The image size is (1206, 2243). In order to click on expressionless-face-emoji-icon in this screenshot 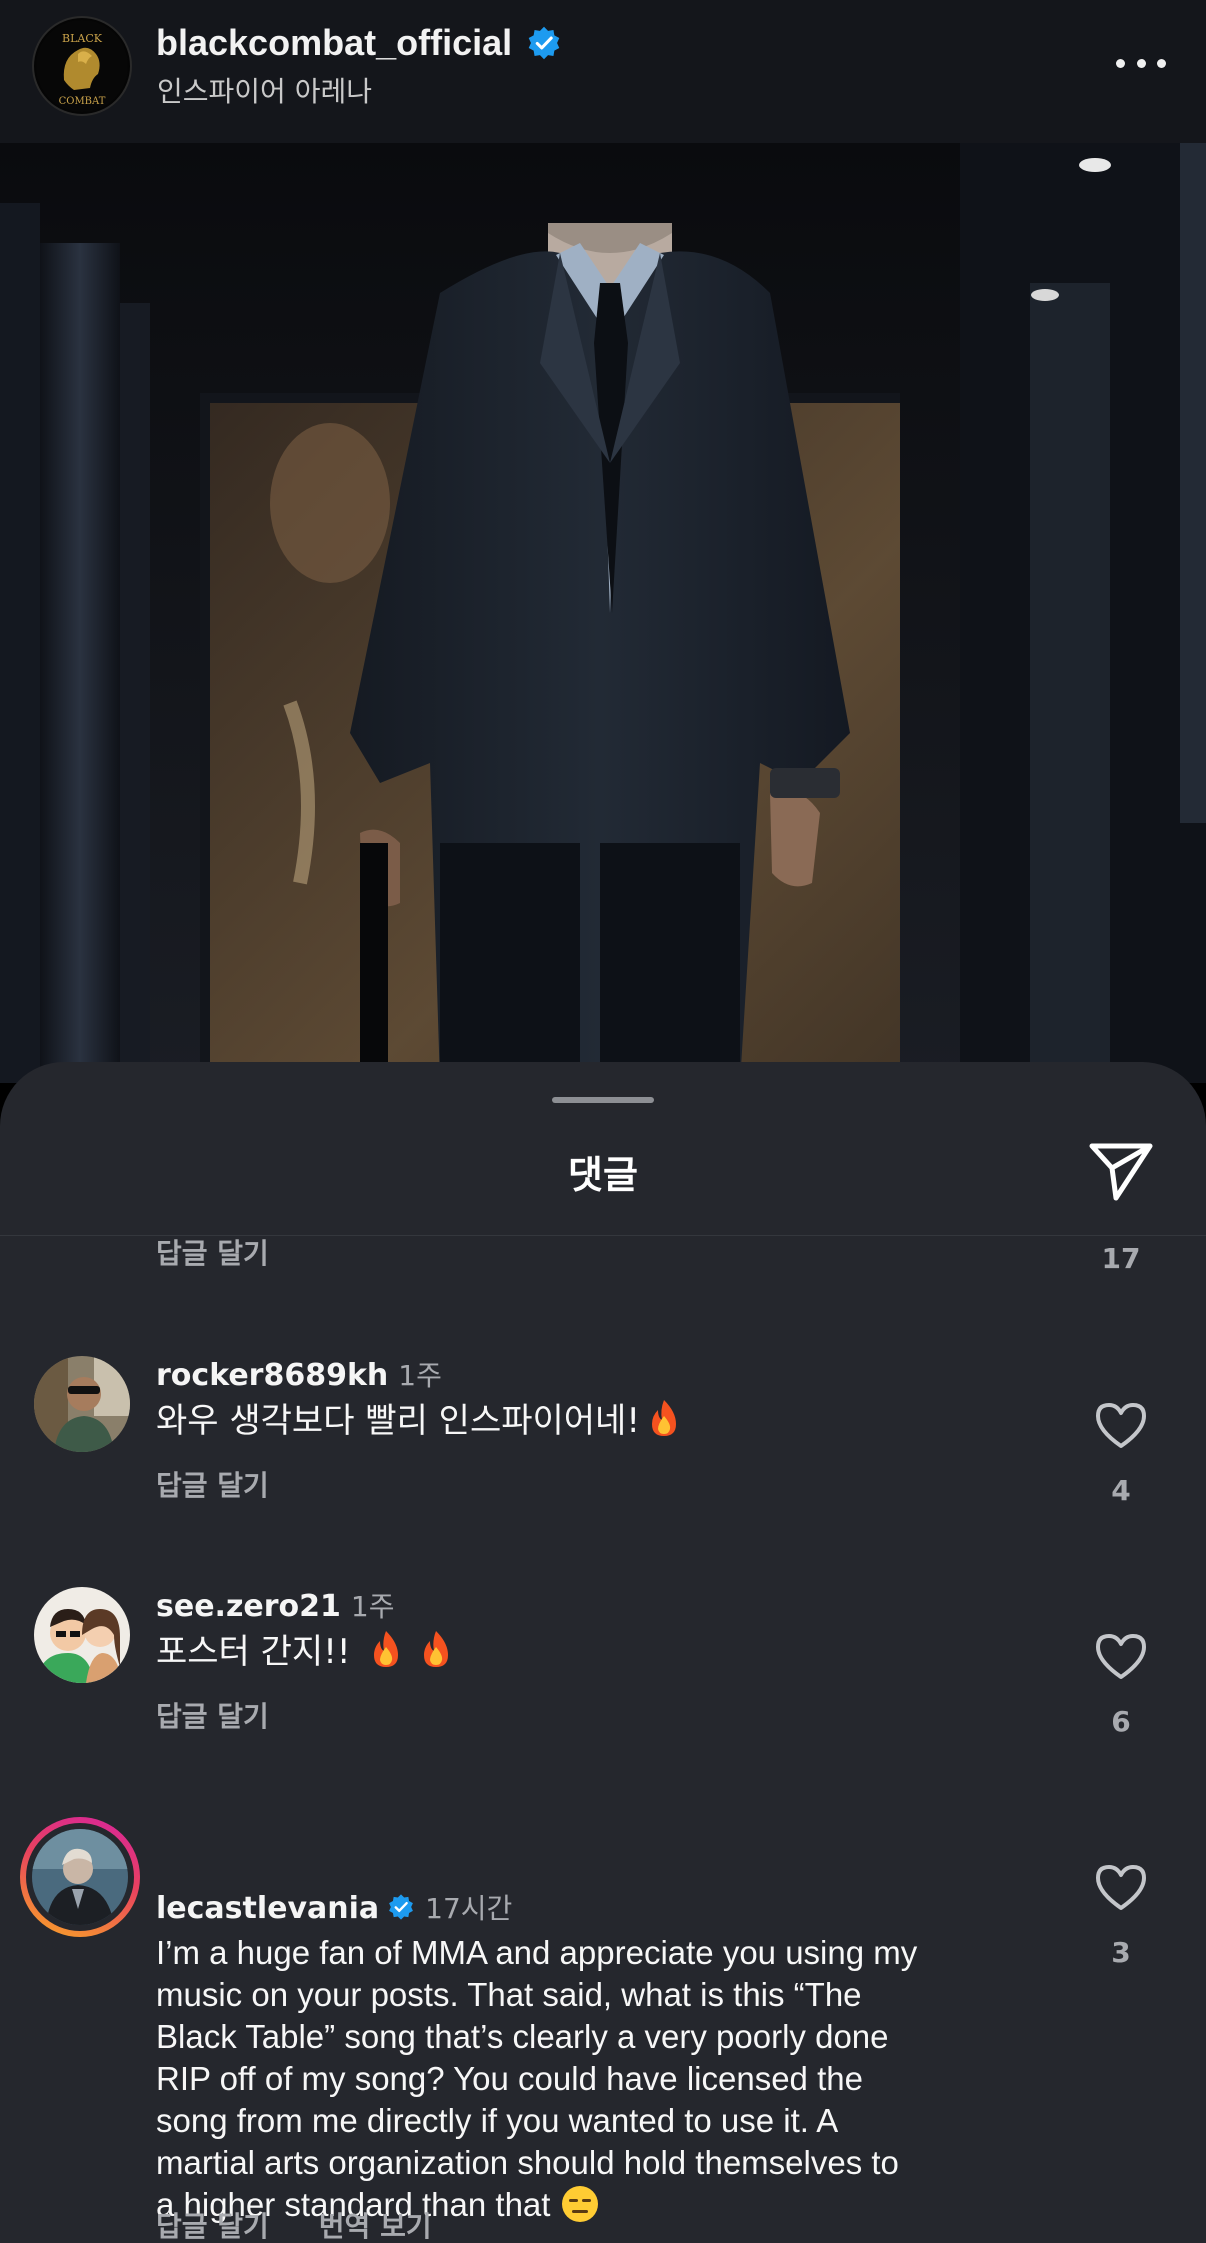, I will do `click(580, 2204)`.